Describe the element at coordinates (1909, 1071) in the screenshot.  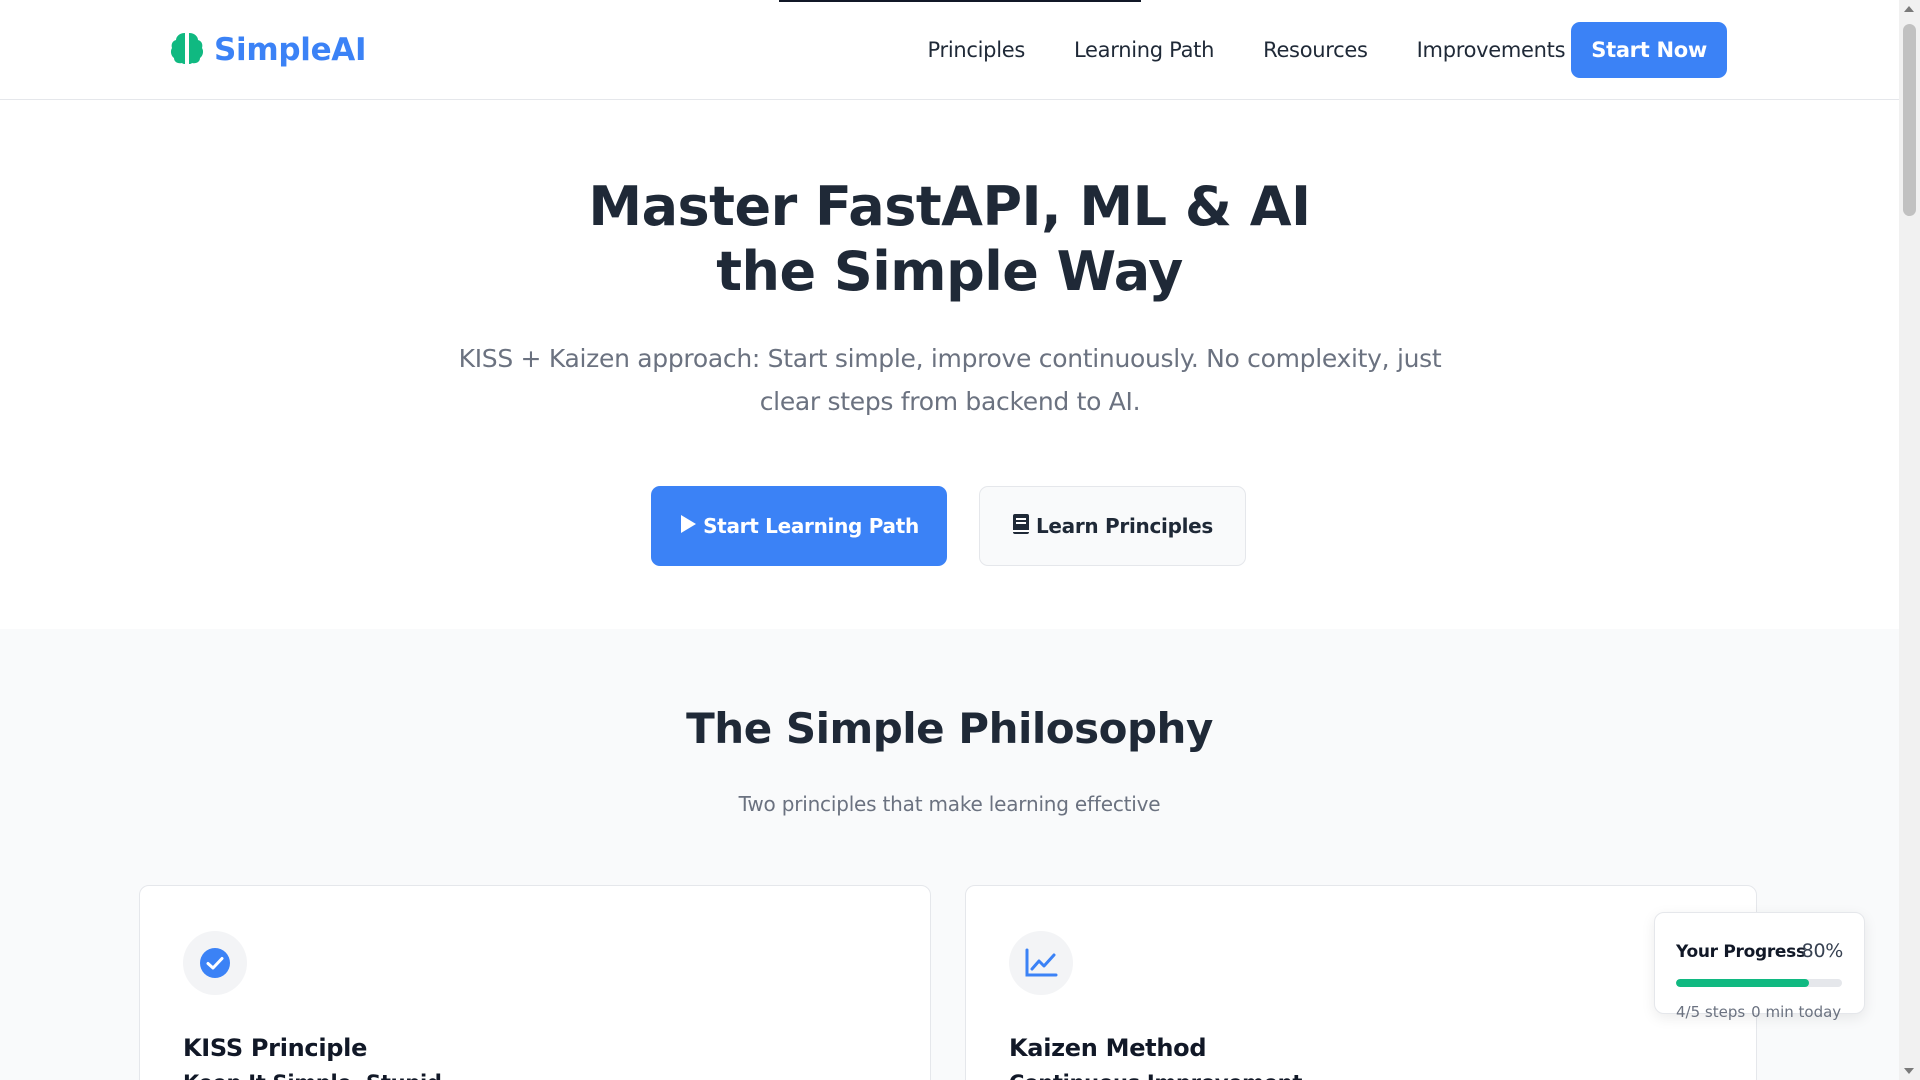
I see `scroll-down-arrow-icon` at that location.